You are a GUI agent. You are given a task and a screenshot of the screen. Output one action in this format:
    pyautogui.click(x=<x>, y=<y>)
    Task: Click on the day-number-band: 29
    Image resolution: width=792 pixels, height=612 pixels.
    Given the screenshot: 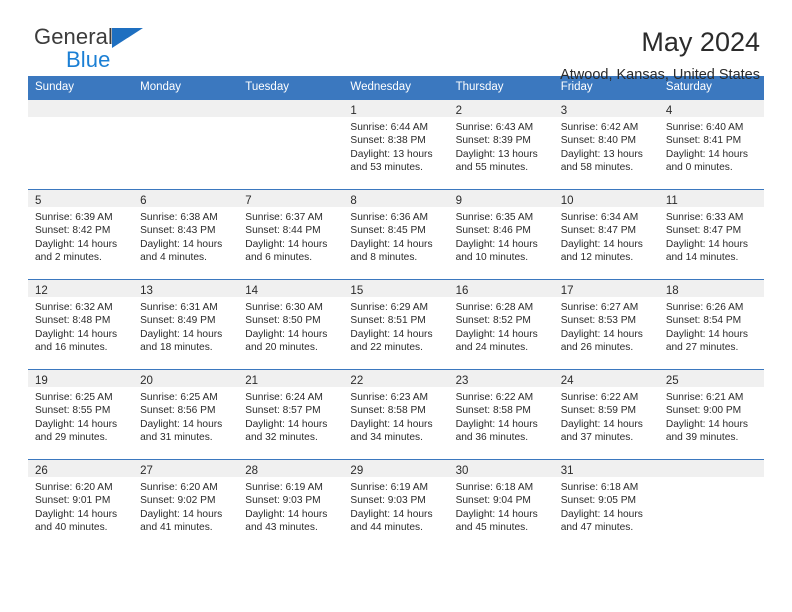 What is the action you would take?
    pyautogui.click(x=396, y=468)
    